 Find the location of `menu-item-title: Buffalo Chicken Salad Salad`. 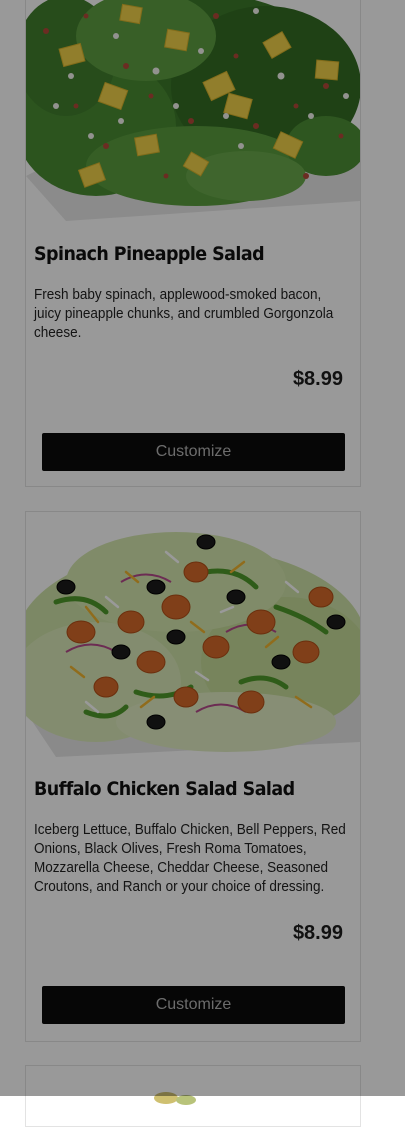

menu-item-title: Buffalo Chicken Salad Salad is located at coordinates (180, 789).